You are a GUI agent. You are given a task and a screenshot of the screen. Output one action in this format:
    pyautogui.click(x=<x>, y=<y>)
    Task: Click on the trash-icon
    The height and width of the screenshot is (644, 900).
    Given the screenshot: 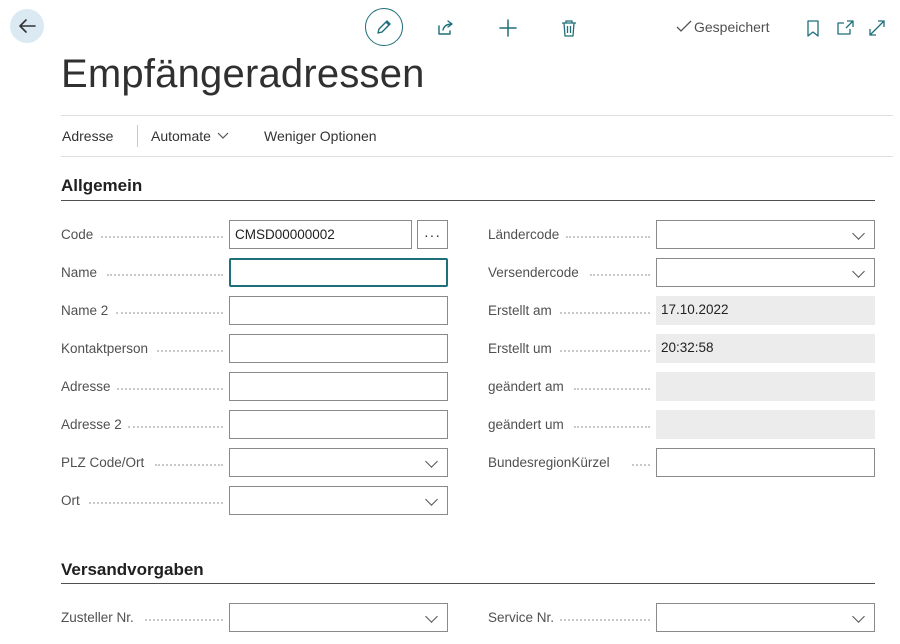 What is the action you would take?
    pyautogui.click(x=569, y=28)
    